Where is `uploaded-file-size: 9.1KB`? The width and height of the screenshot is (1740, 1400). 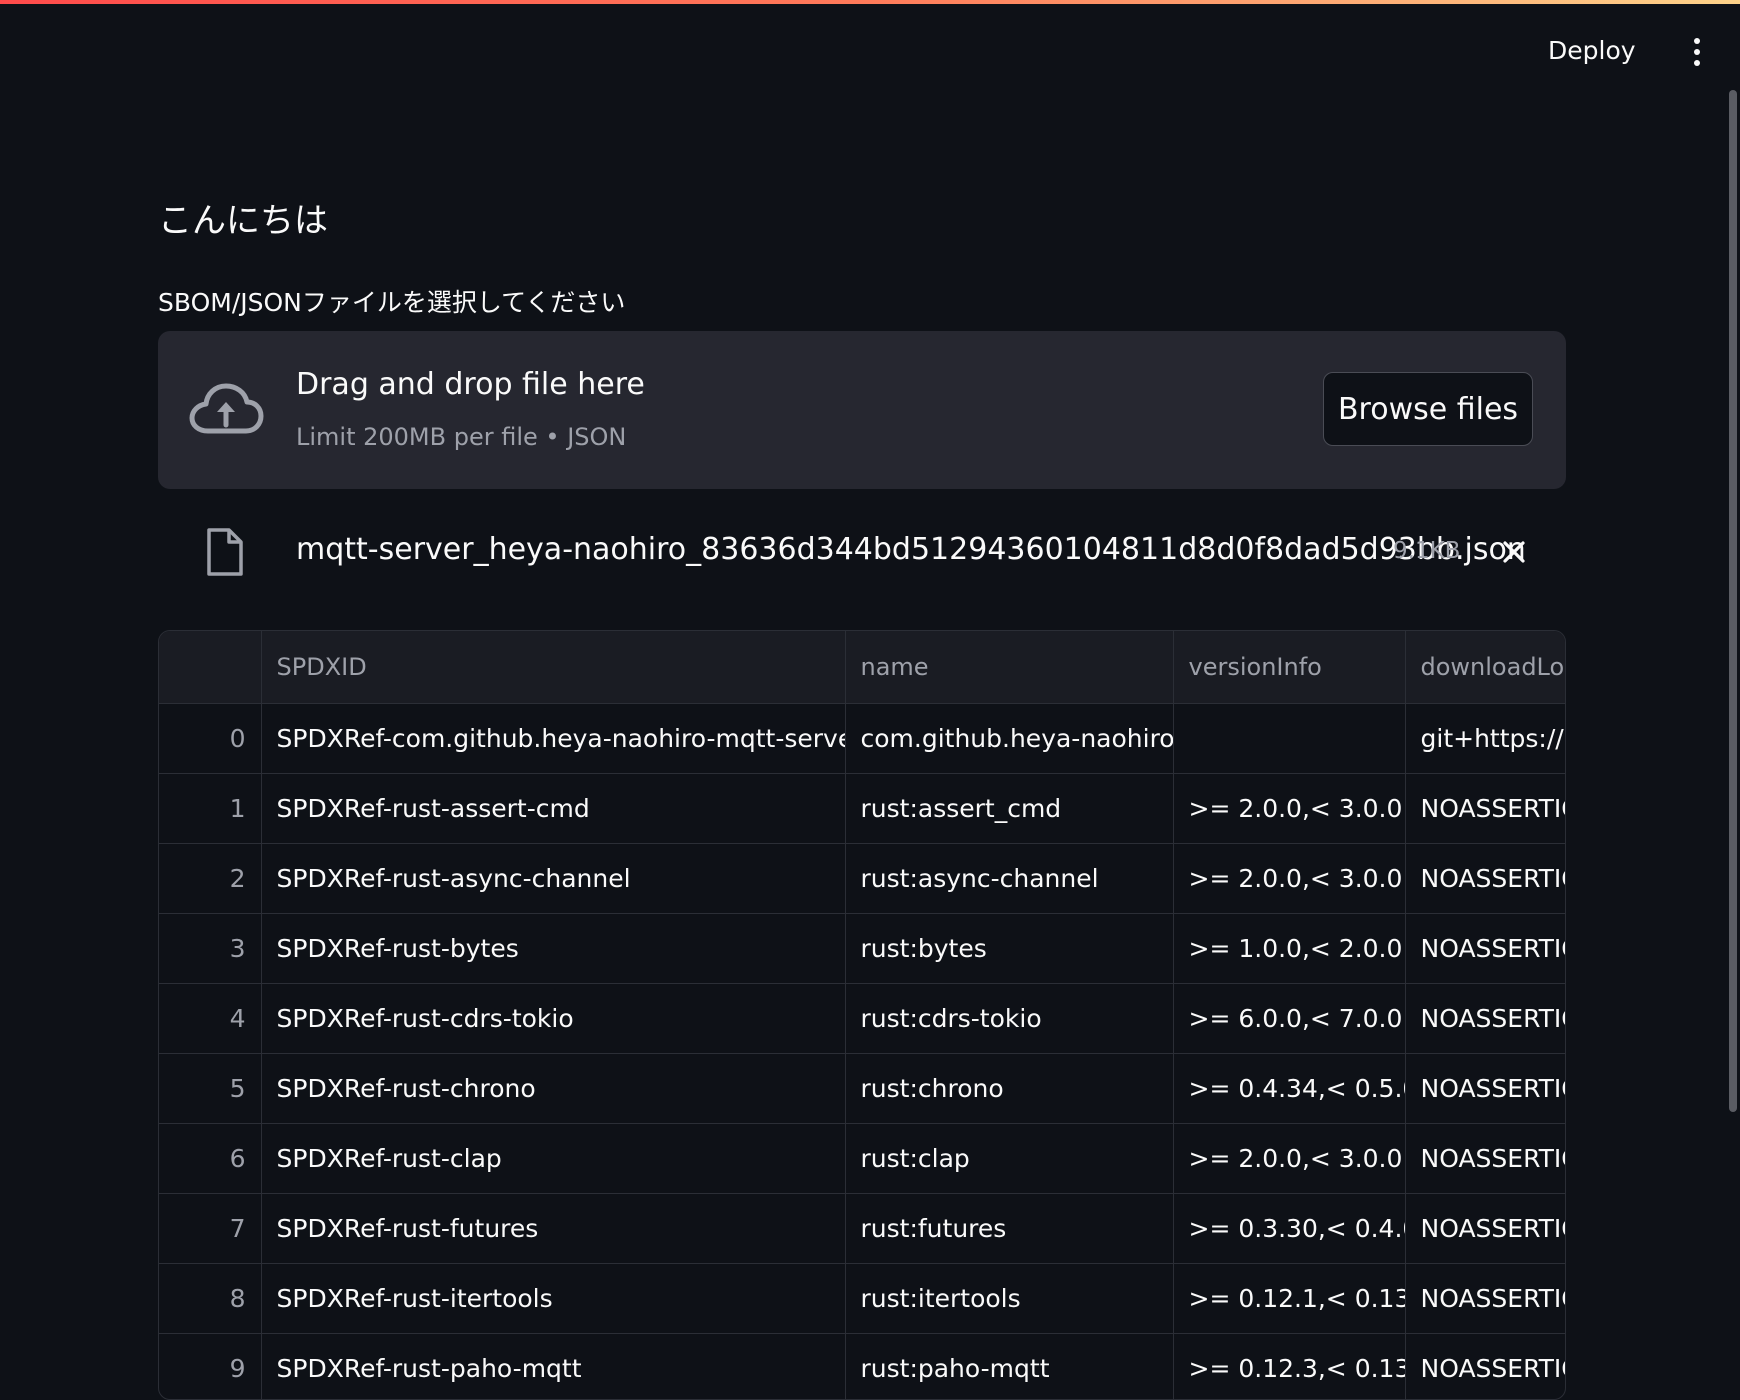
uploaded-file-size: 9.1KB is located at coordinates (1427, 551).